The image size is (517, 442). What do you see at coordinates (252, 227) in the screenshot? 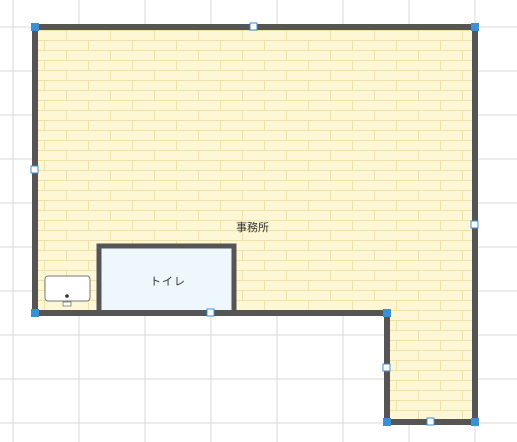
I see `room-label-office: 事務所` at bounding box center [252, 227].